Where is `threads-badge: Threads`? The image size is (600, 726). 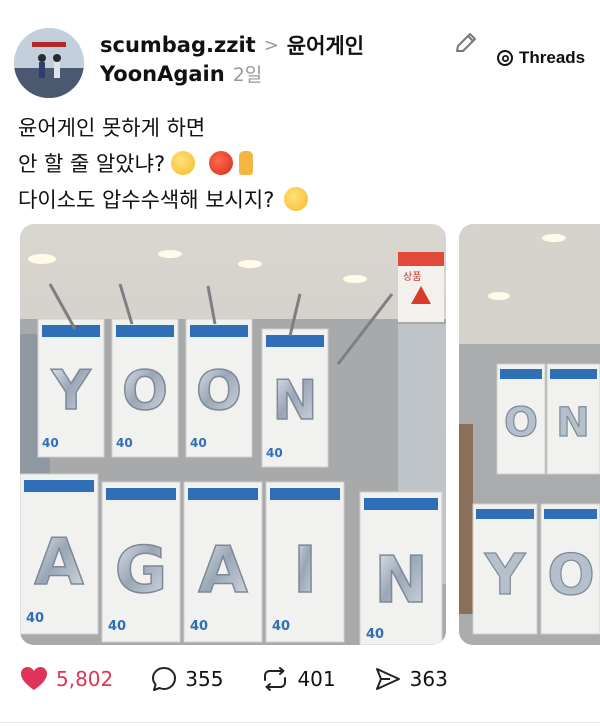 threads-badge: Threads is located at coordinates (540, 58).